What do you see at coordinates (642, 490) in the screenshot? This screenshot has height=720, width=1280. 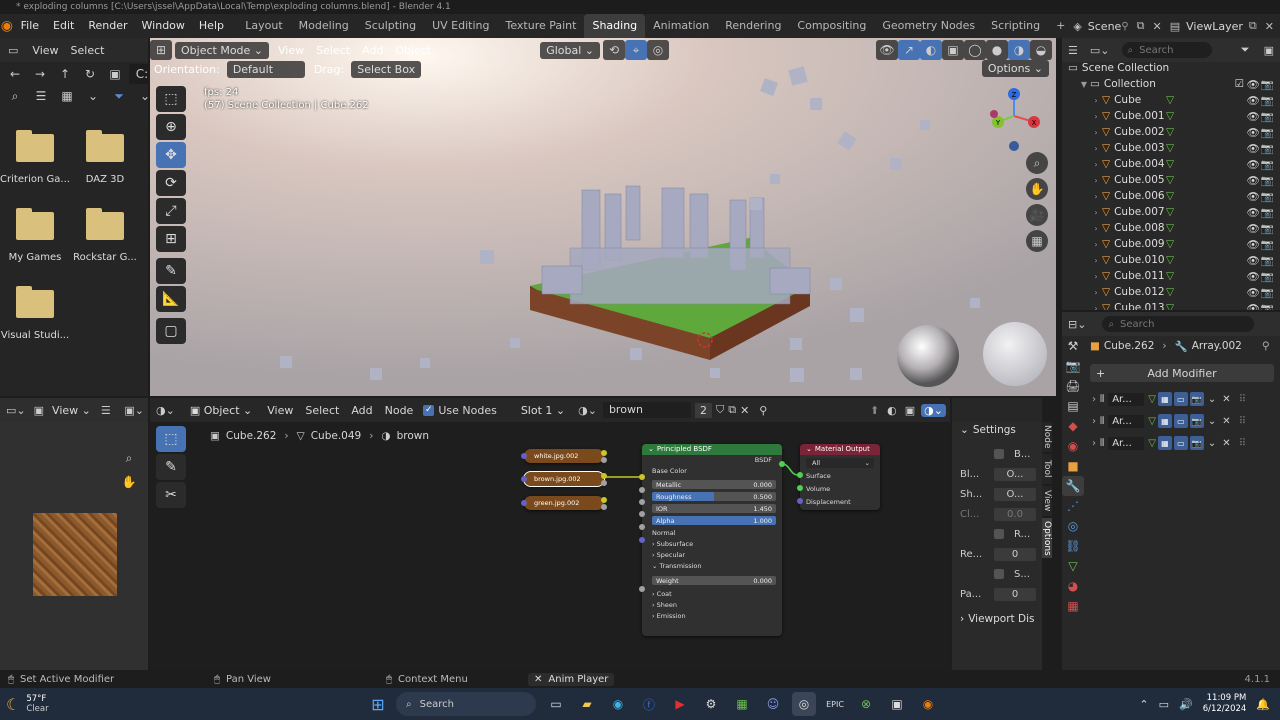 I see `metallic-socket` at bounding box center [642, 490].